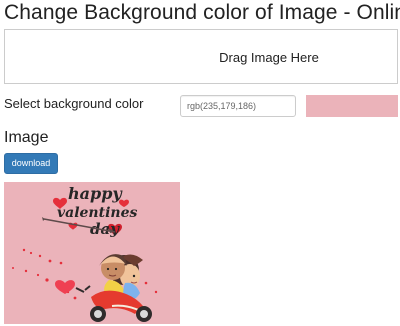 The width and height of the screenshot is (400, 326). Describe the element at coordinates (74, 103) in the screenshot. I see `background-color-label: Select background color` at that location.